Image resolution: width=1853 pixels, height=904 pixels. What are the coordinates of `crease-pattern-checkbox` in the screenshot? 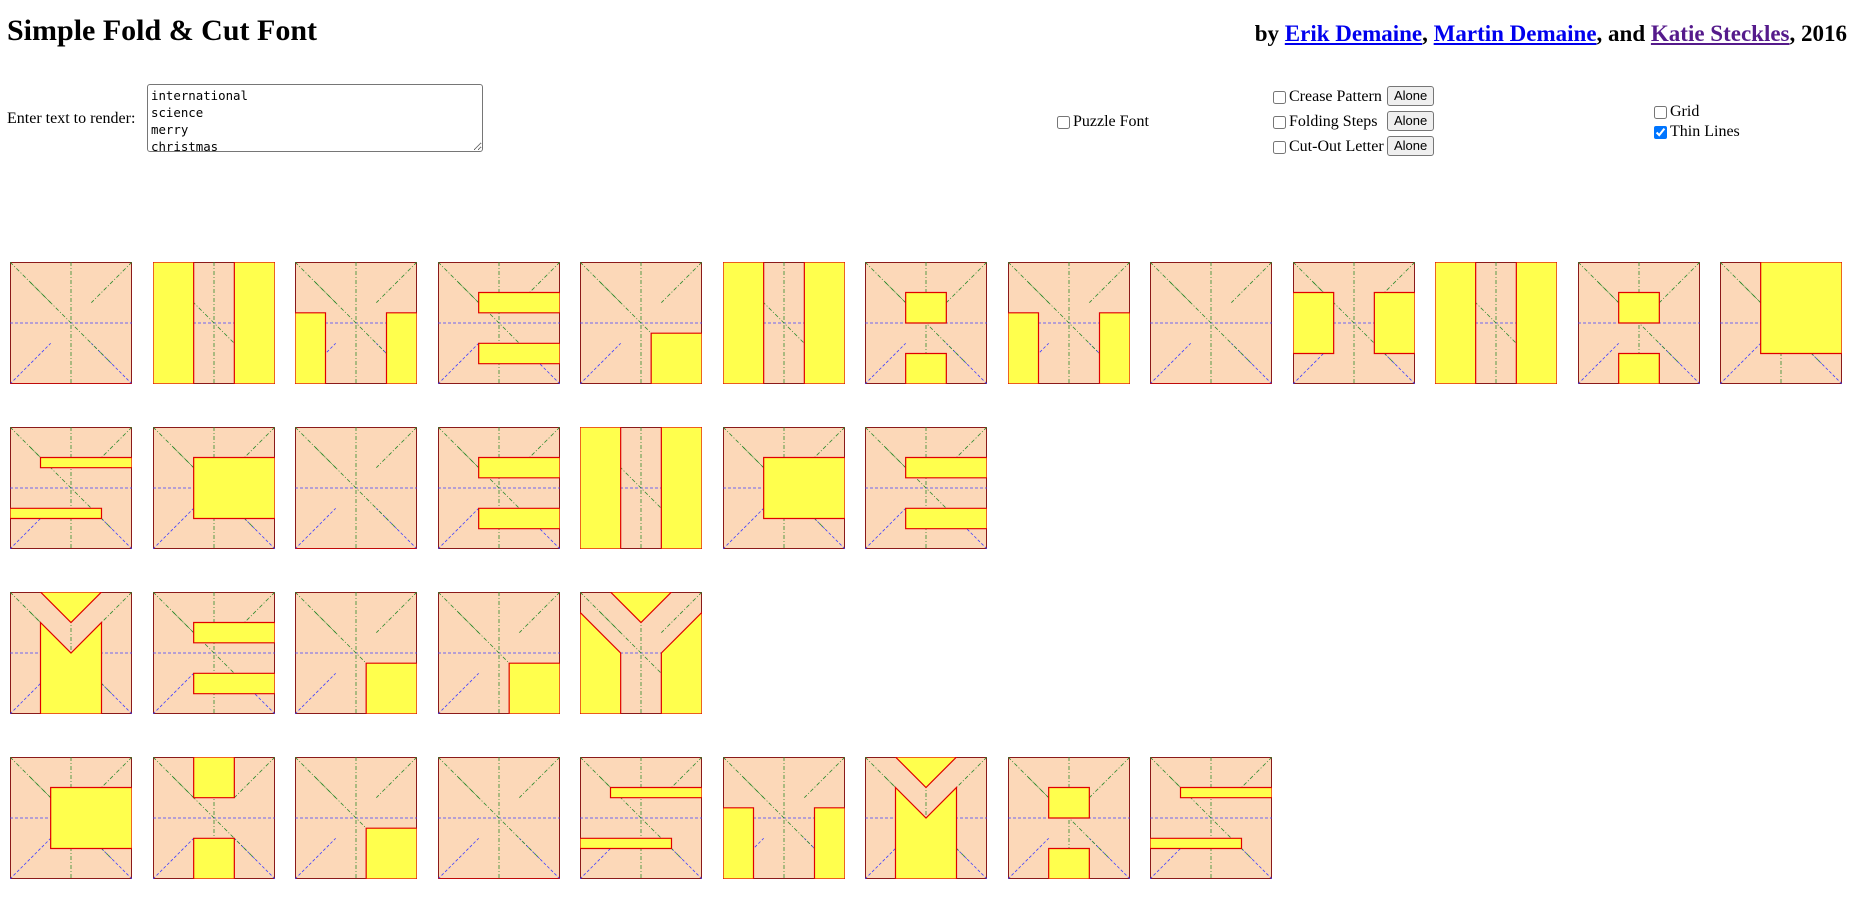 It's located at (1279, 97).